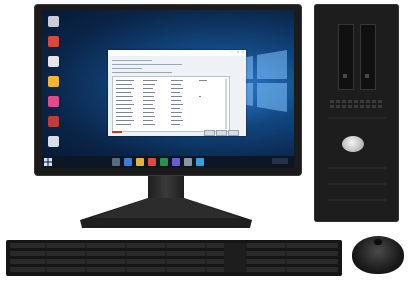 Image resolution: width=409 pixels, height=281 pixels. I want to click on taskbar, so click(168, 162).